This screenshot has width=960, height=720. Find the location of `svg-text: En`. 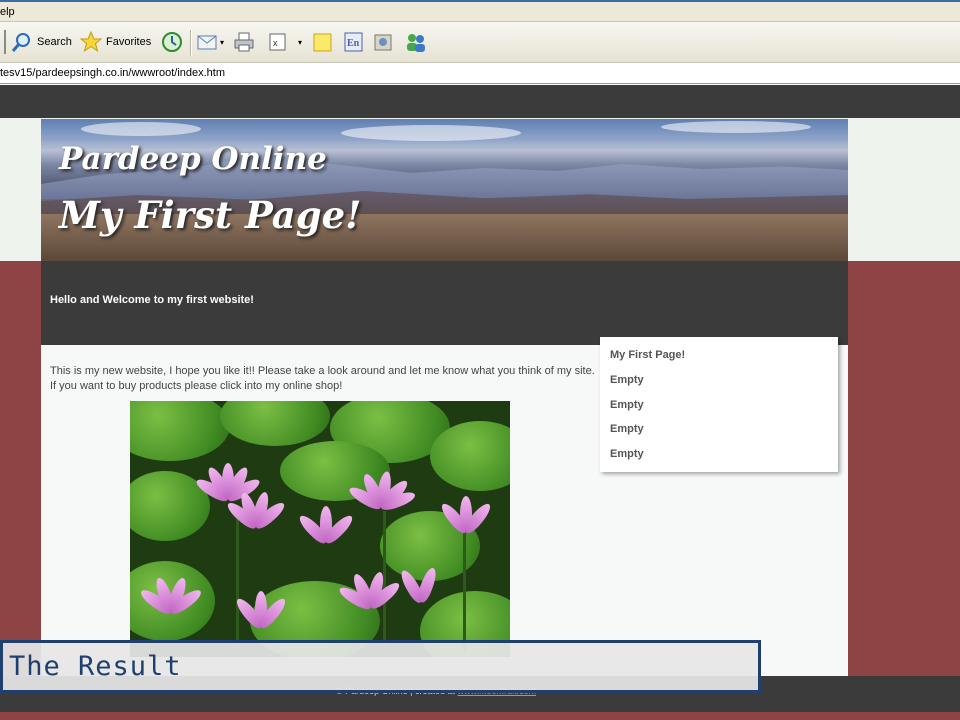

svg-text: En is located at coordinates (353, 43).